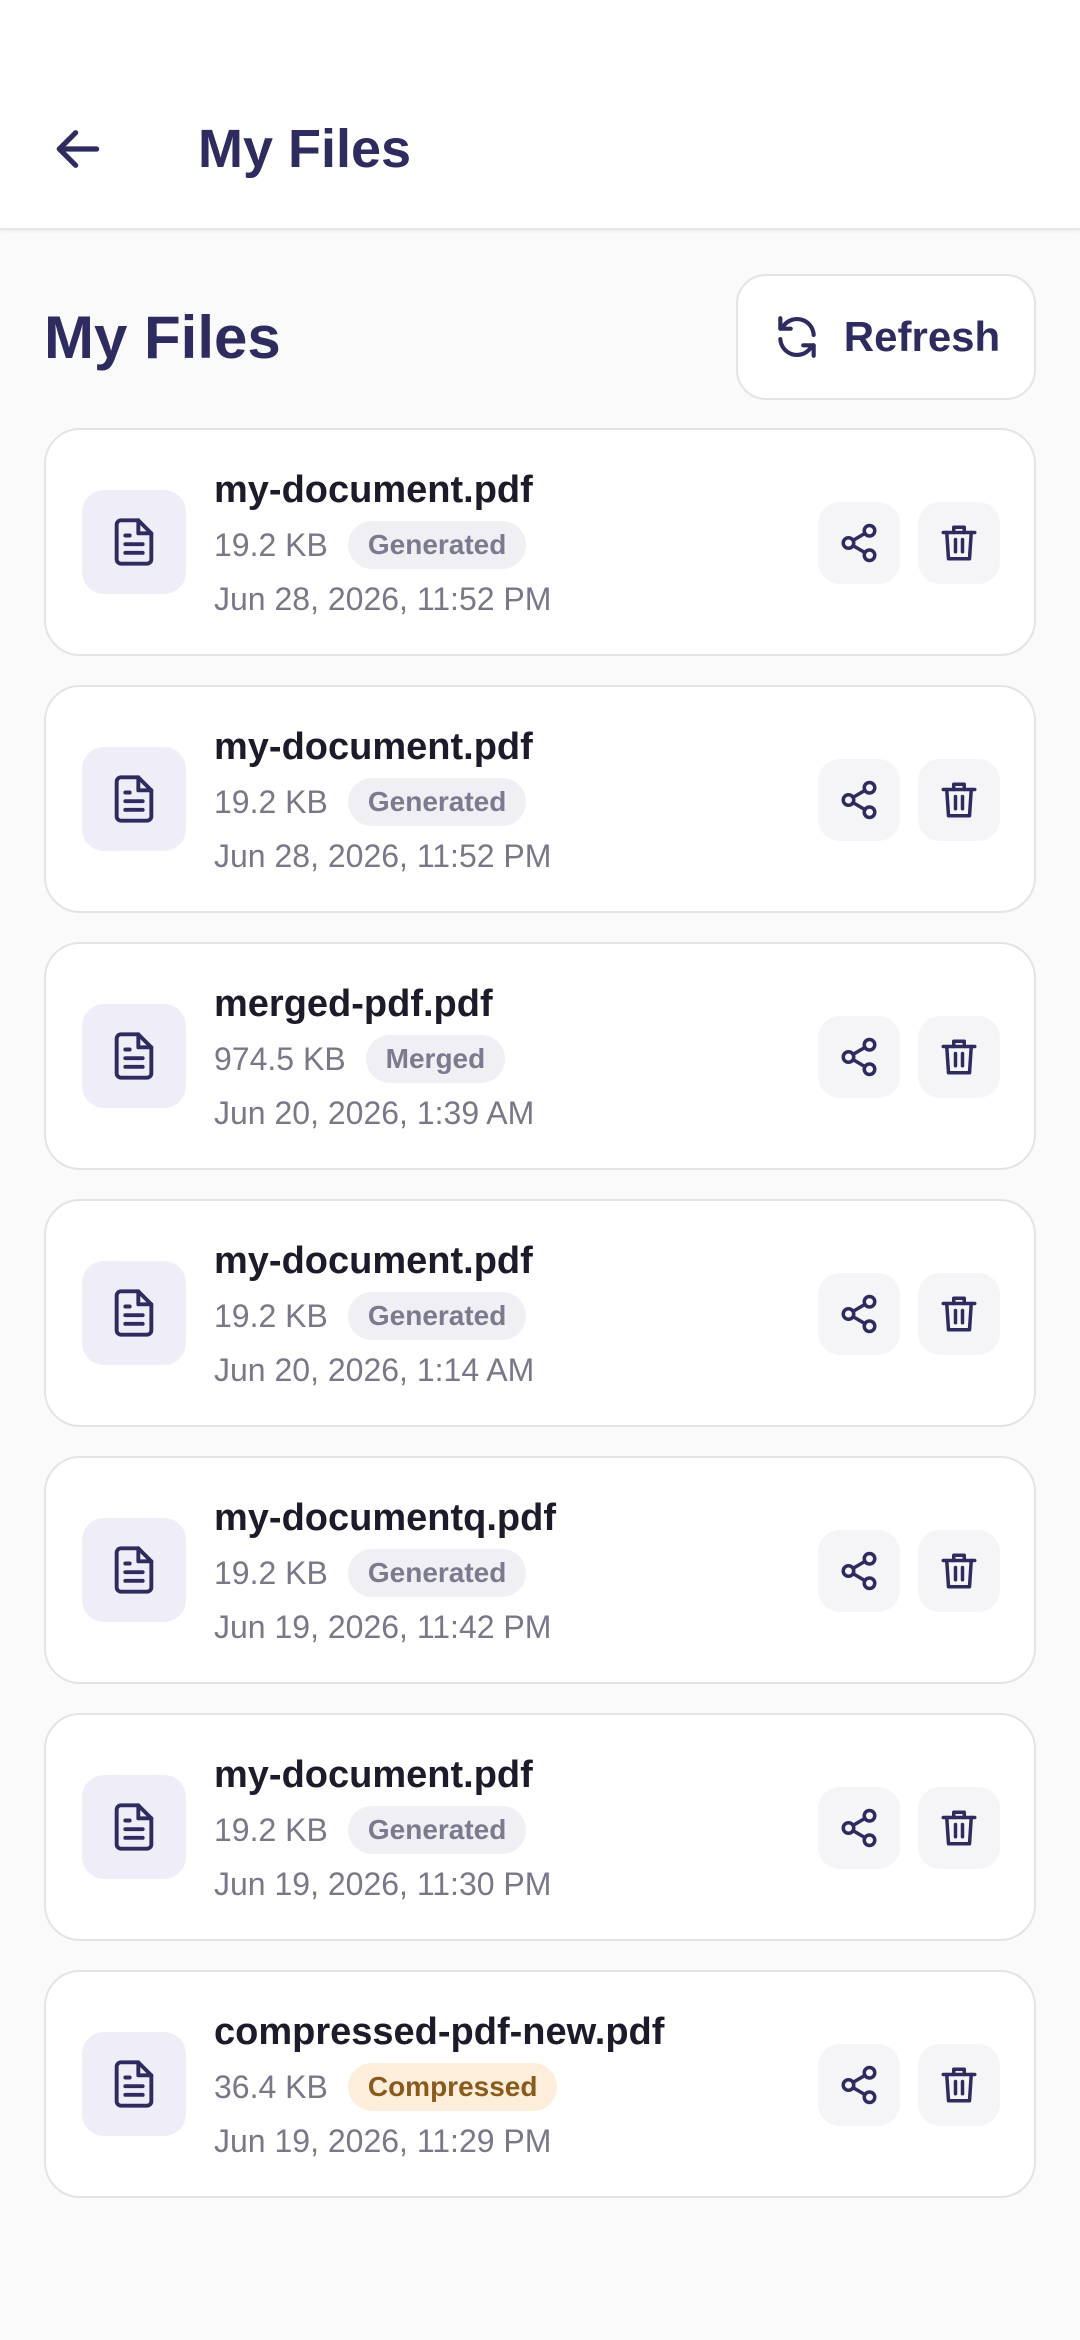 Image resolution: width=1080 pixels, height=2340 pixels. I want to click on file-meta: 974.5 KB Merged, so click(494, 1059).